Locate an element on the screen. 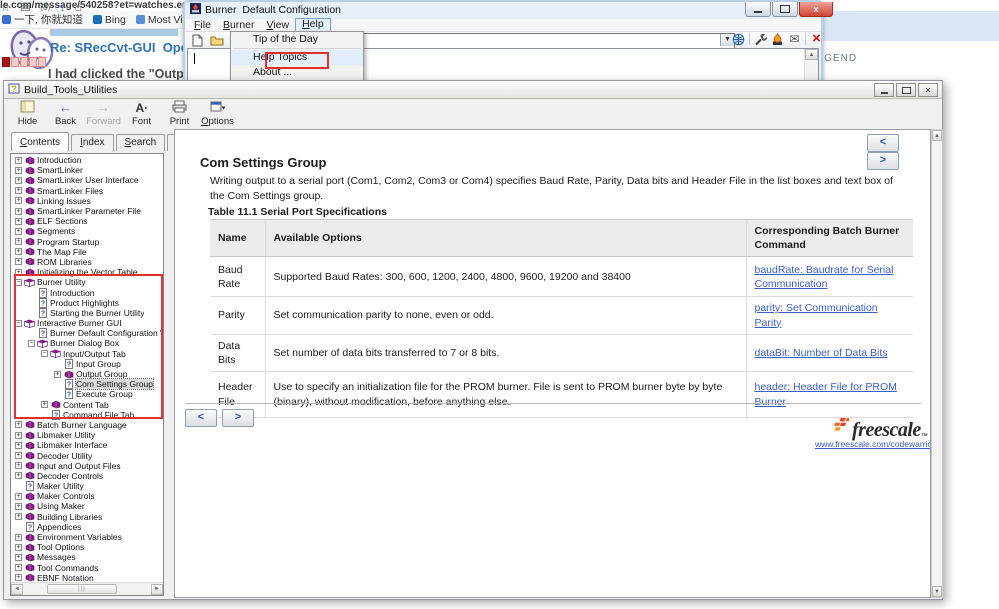 This screenshot has width=999, height=609. tree-item: − Interactive Burner GUI is located at coordinates (87, 323).